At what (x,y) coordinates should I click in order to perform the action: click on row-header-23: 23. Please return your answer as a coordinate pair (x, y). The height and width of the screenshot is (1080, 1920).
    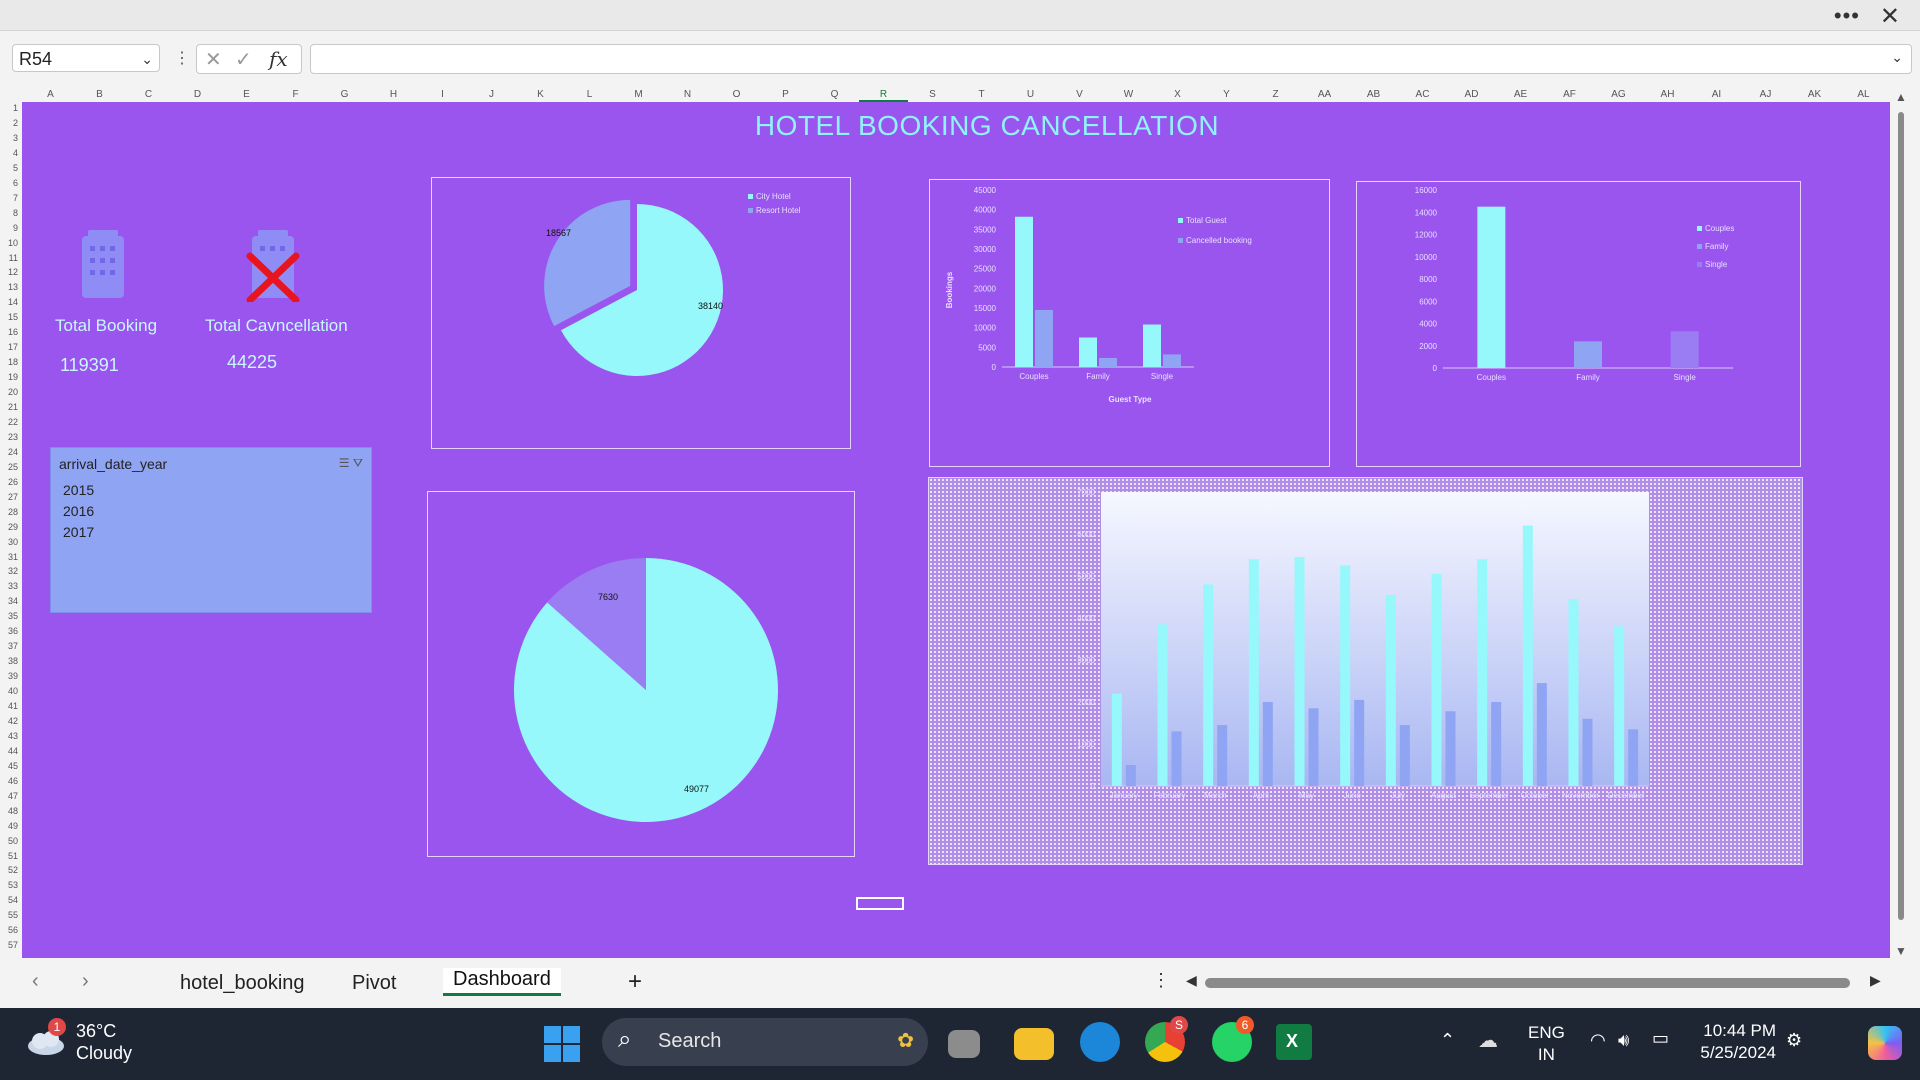
    Looking at the image, I should click on (9, 437).